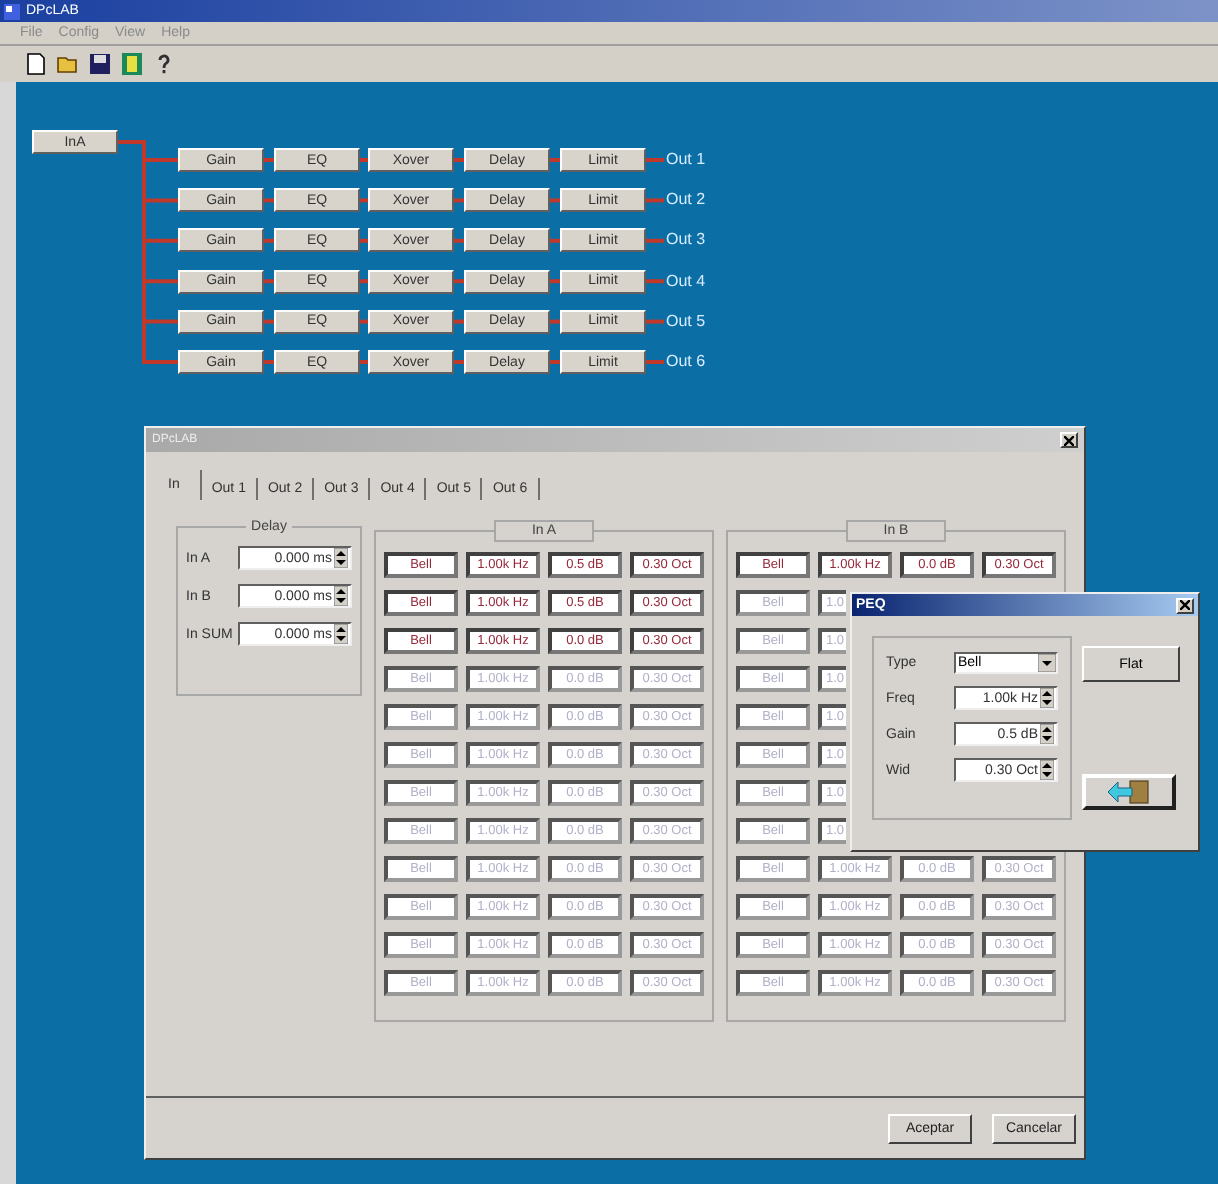 The image size is (1218, 1184). I want to click on save-icon, so click(100, 64).